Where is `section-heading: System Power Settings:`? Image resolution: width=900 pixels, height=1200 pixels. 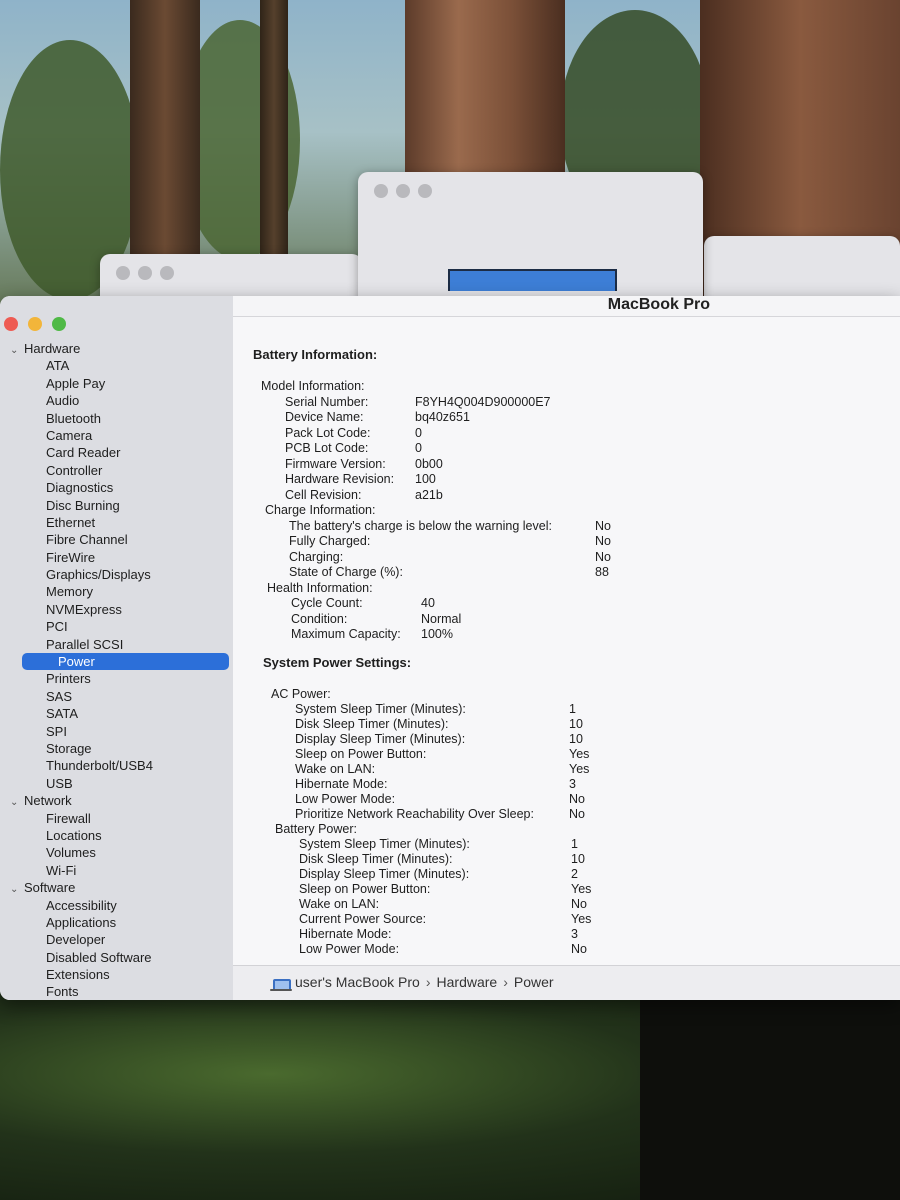 section-heading: System Power Settings: is located at coordinates (337, 662).